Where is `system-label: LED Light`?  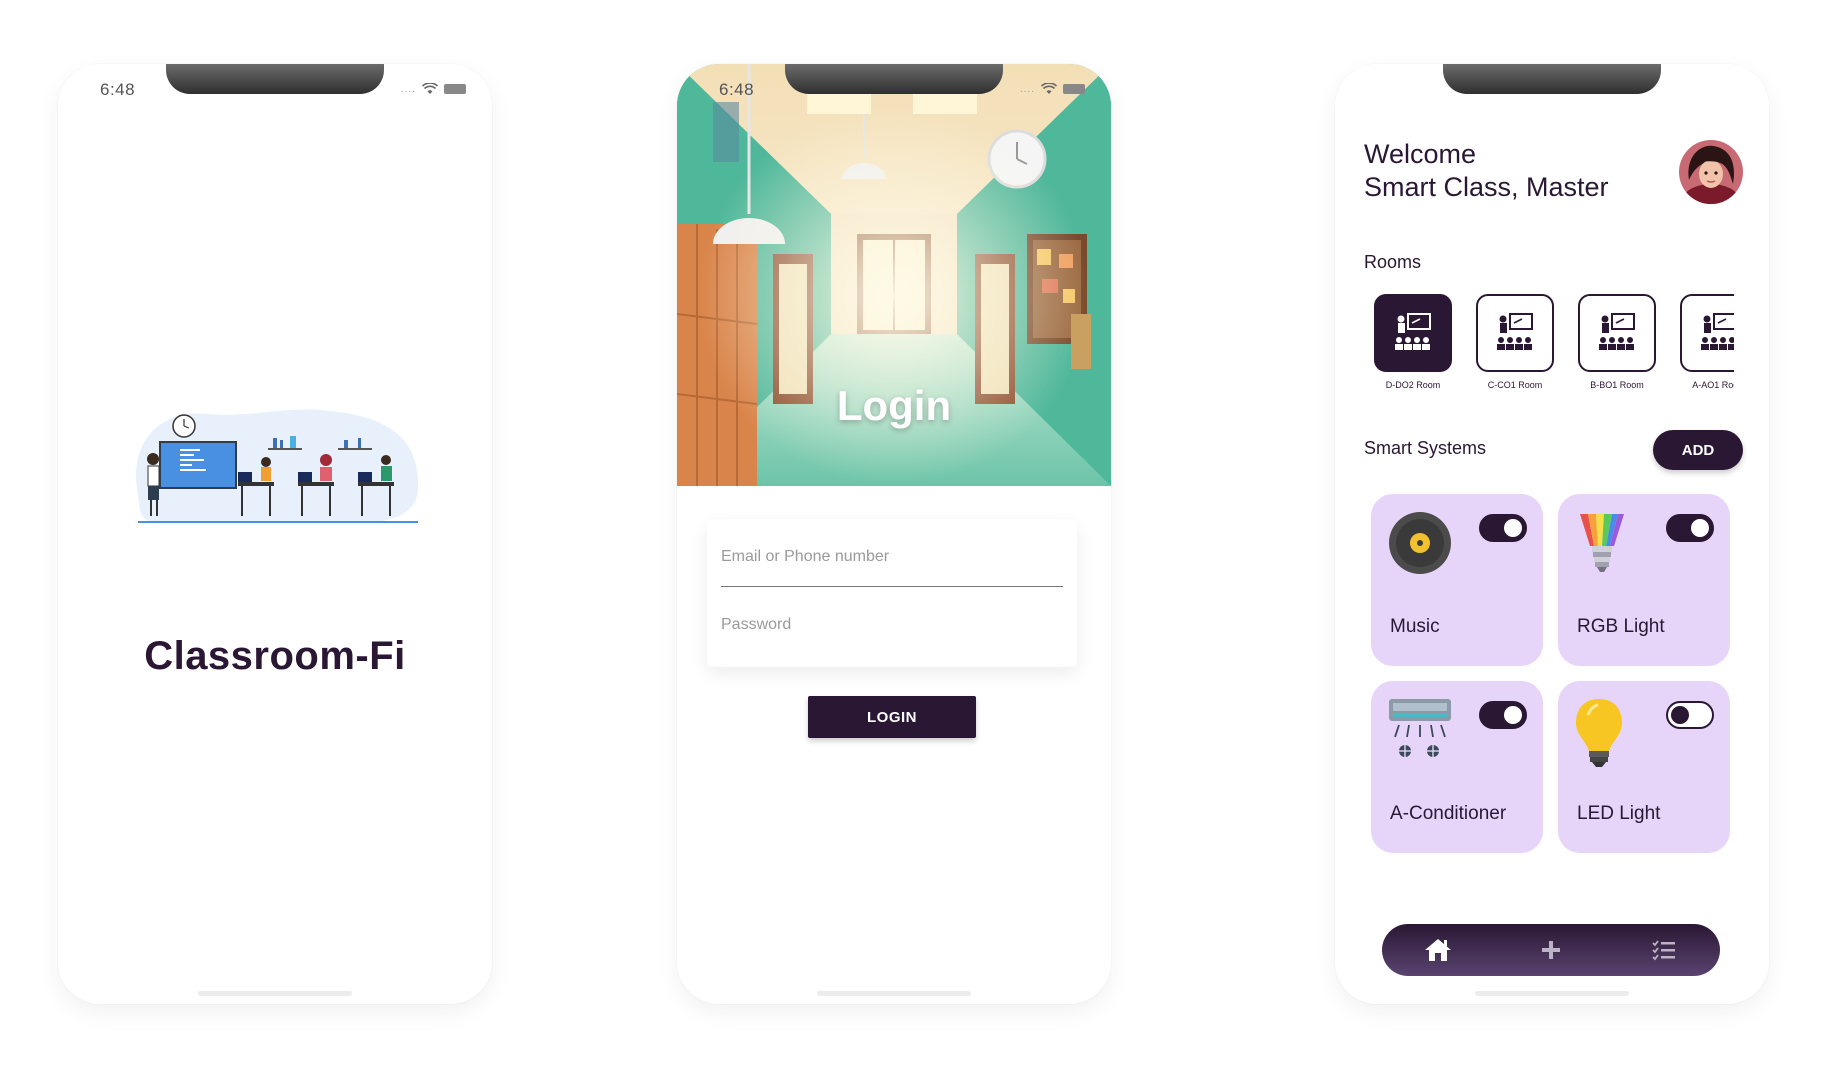 system-label: LED Light is located at coordinates (1619, 813).